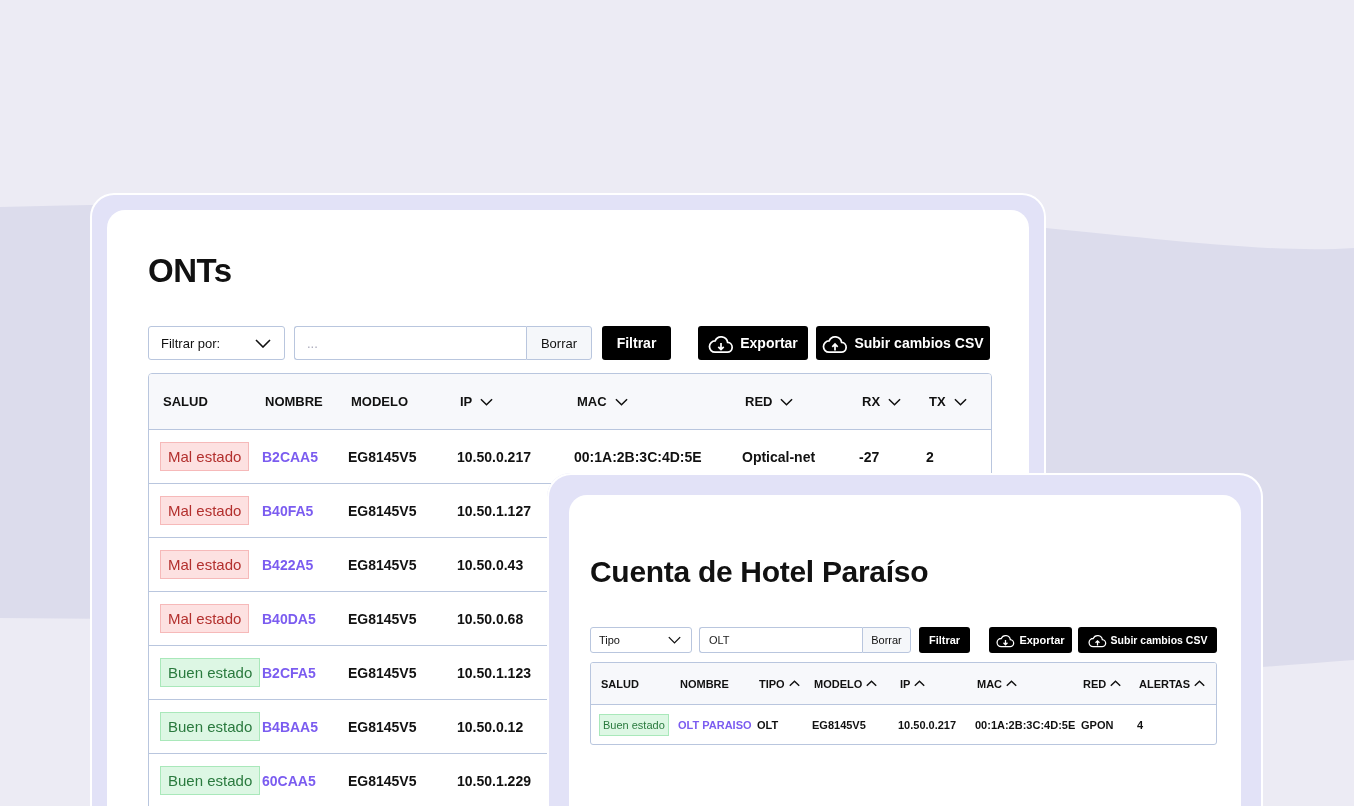 This screenshot has width=1354, height=806. What do you see at coordinates (768, 724) in the screenshot?
I see `table-cell-text: OLT` at bounding box center [768, 724].